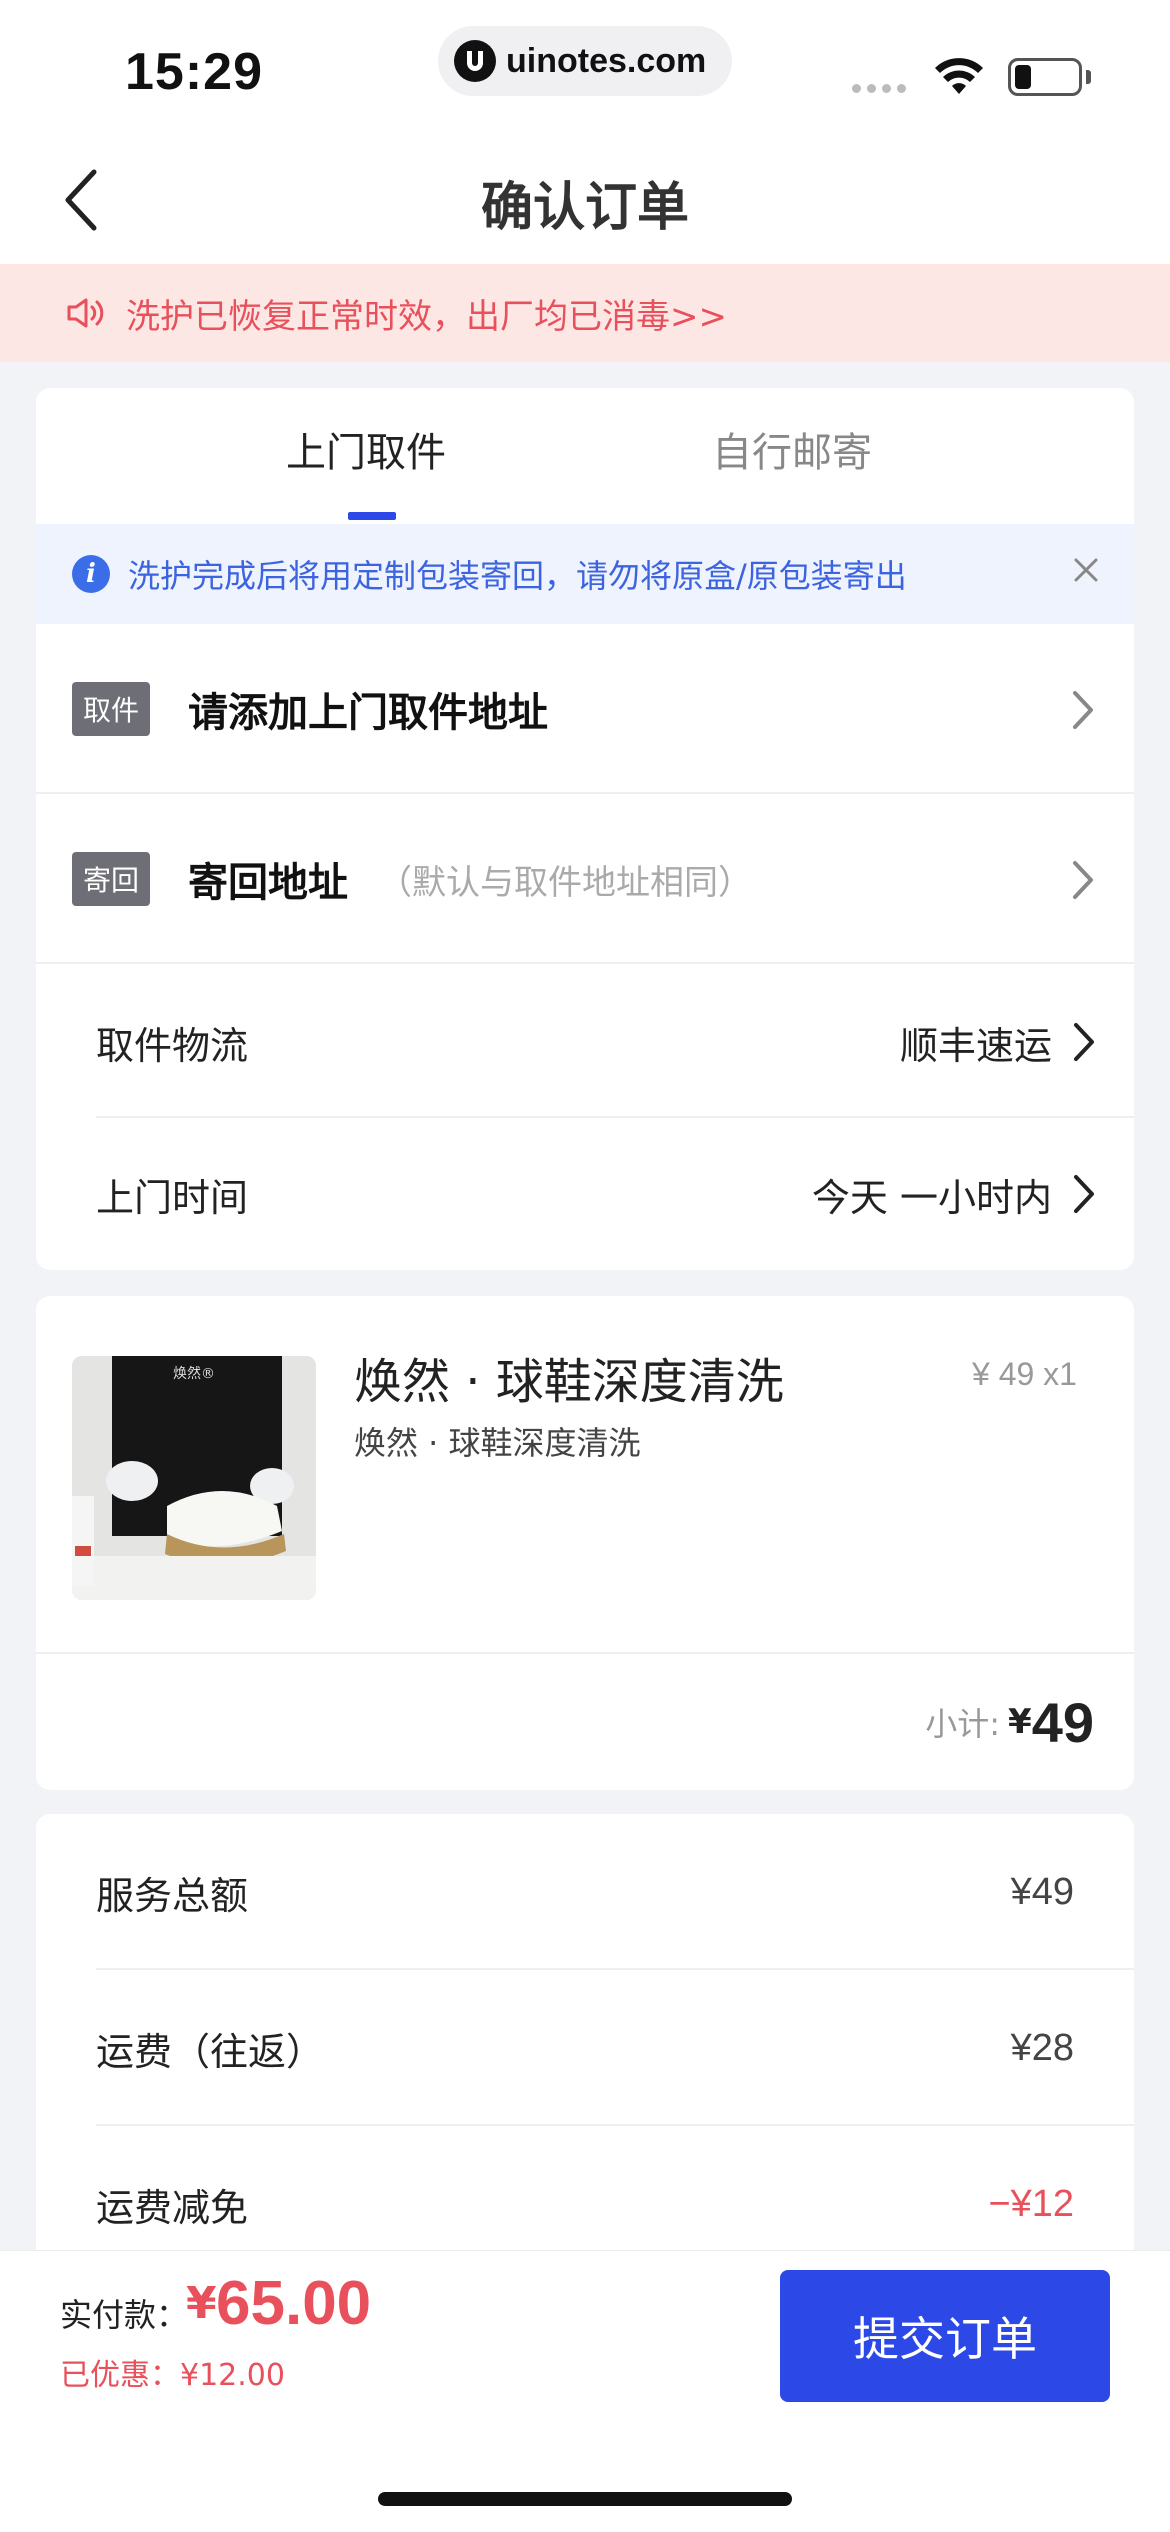  What do you see at coordinates (606, 60) in the screenshot?
I see `url-text: uinotes.com` at bounding box center [606, 60].